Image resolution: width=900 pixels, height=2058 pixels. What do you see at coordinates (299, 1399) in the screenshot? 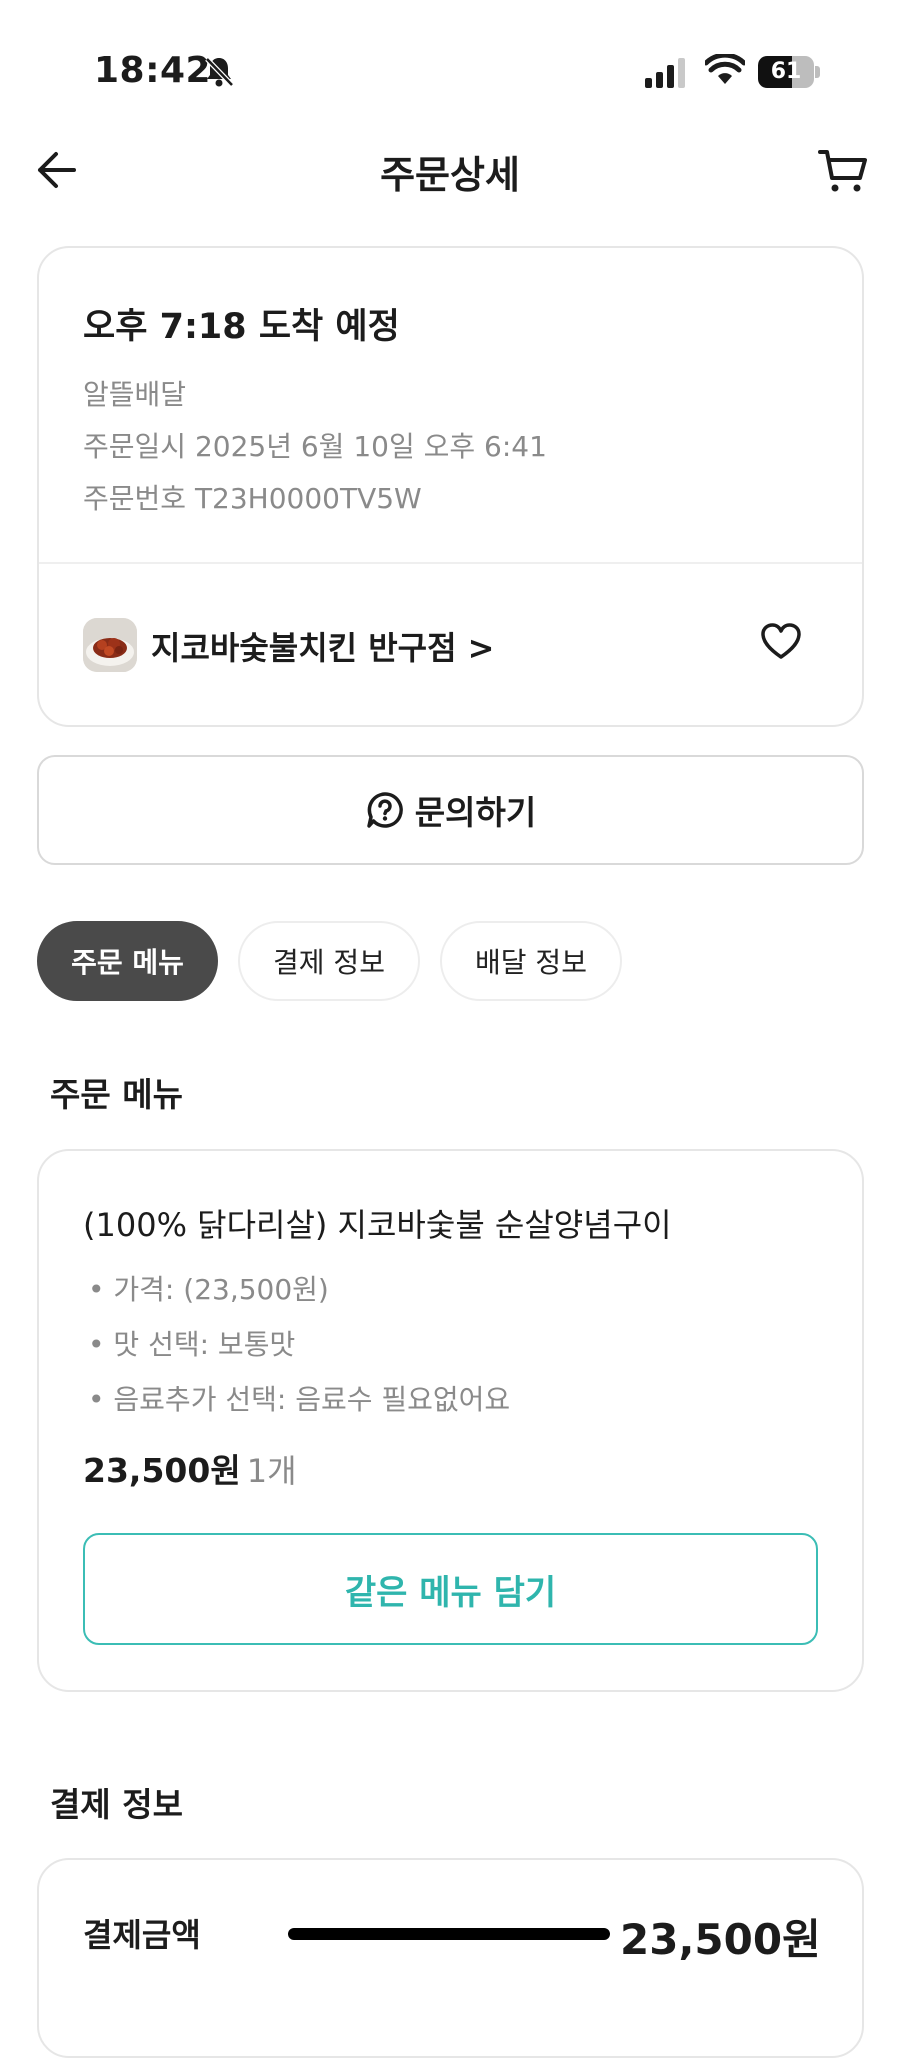
I see `menu-option-drink: • 음료추가 선택: 음료수 필요없어요` at bounding box center [299, 1399].